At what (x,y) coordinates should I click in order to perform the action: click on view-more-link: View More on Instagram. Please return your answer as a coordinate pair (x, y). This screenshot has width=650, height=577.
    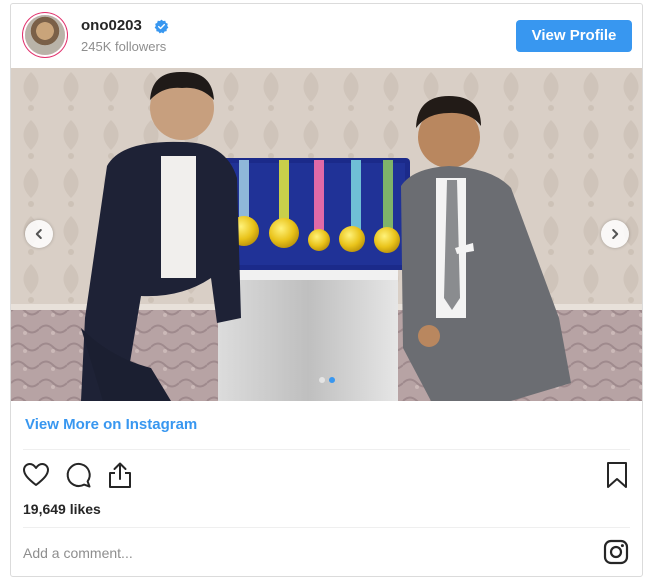
    Looking at the image, I should click on (111, 424).